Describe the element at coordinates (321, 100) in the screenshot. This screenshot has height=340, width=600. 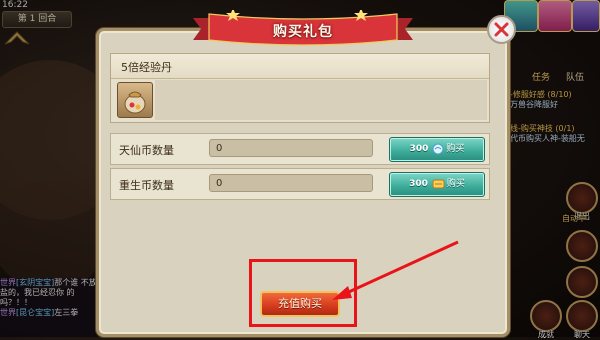
I see `item-detail-area` at that location.